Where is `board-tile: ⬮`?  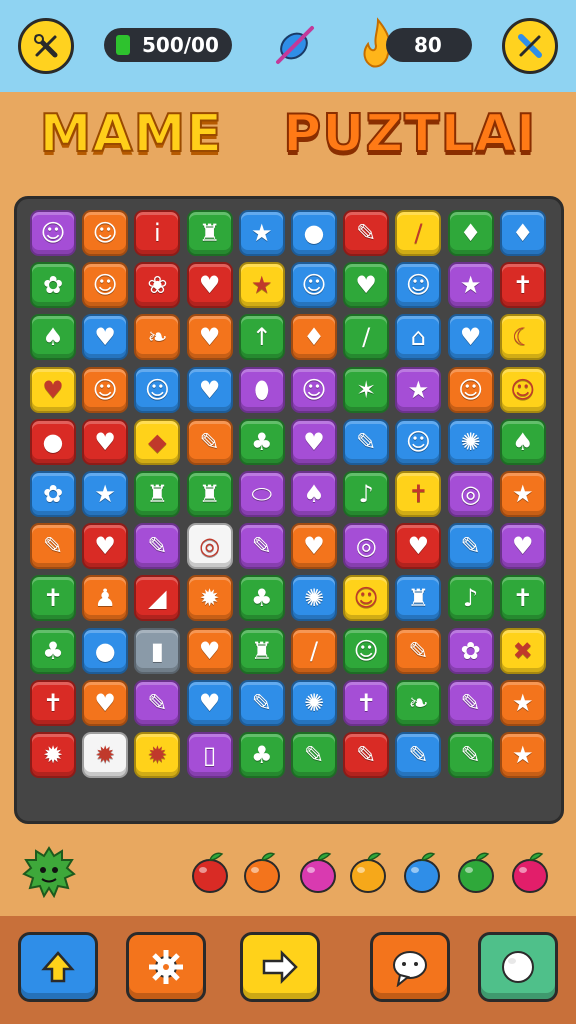 board-tile: ⬮ is located at coordinates (261, 389).